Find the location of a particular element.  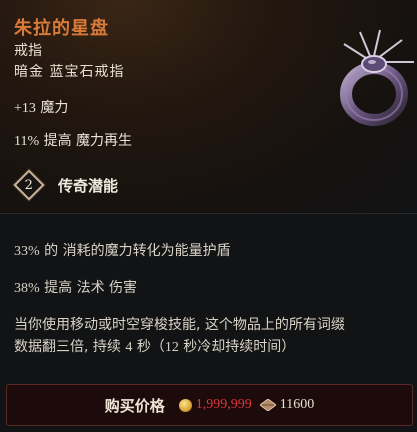

affix-text: 提高 法术 伤害 is located at coordinates (91, 288).